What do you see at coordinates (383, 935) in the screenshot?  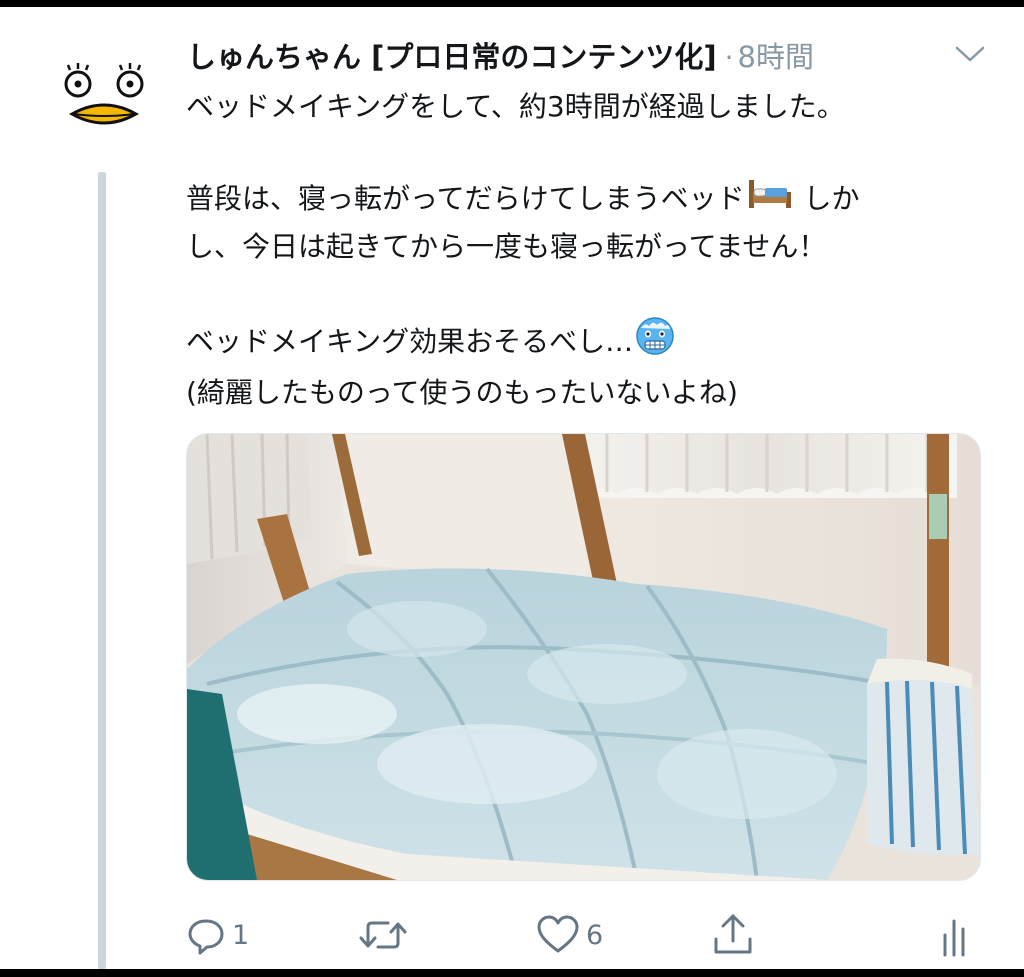 I see `retweet-icon` at bounding box center [383, 935].